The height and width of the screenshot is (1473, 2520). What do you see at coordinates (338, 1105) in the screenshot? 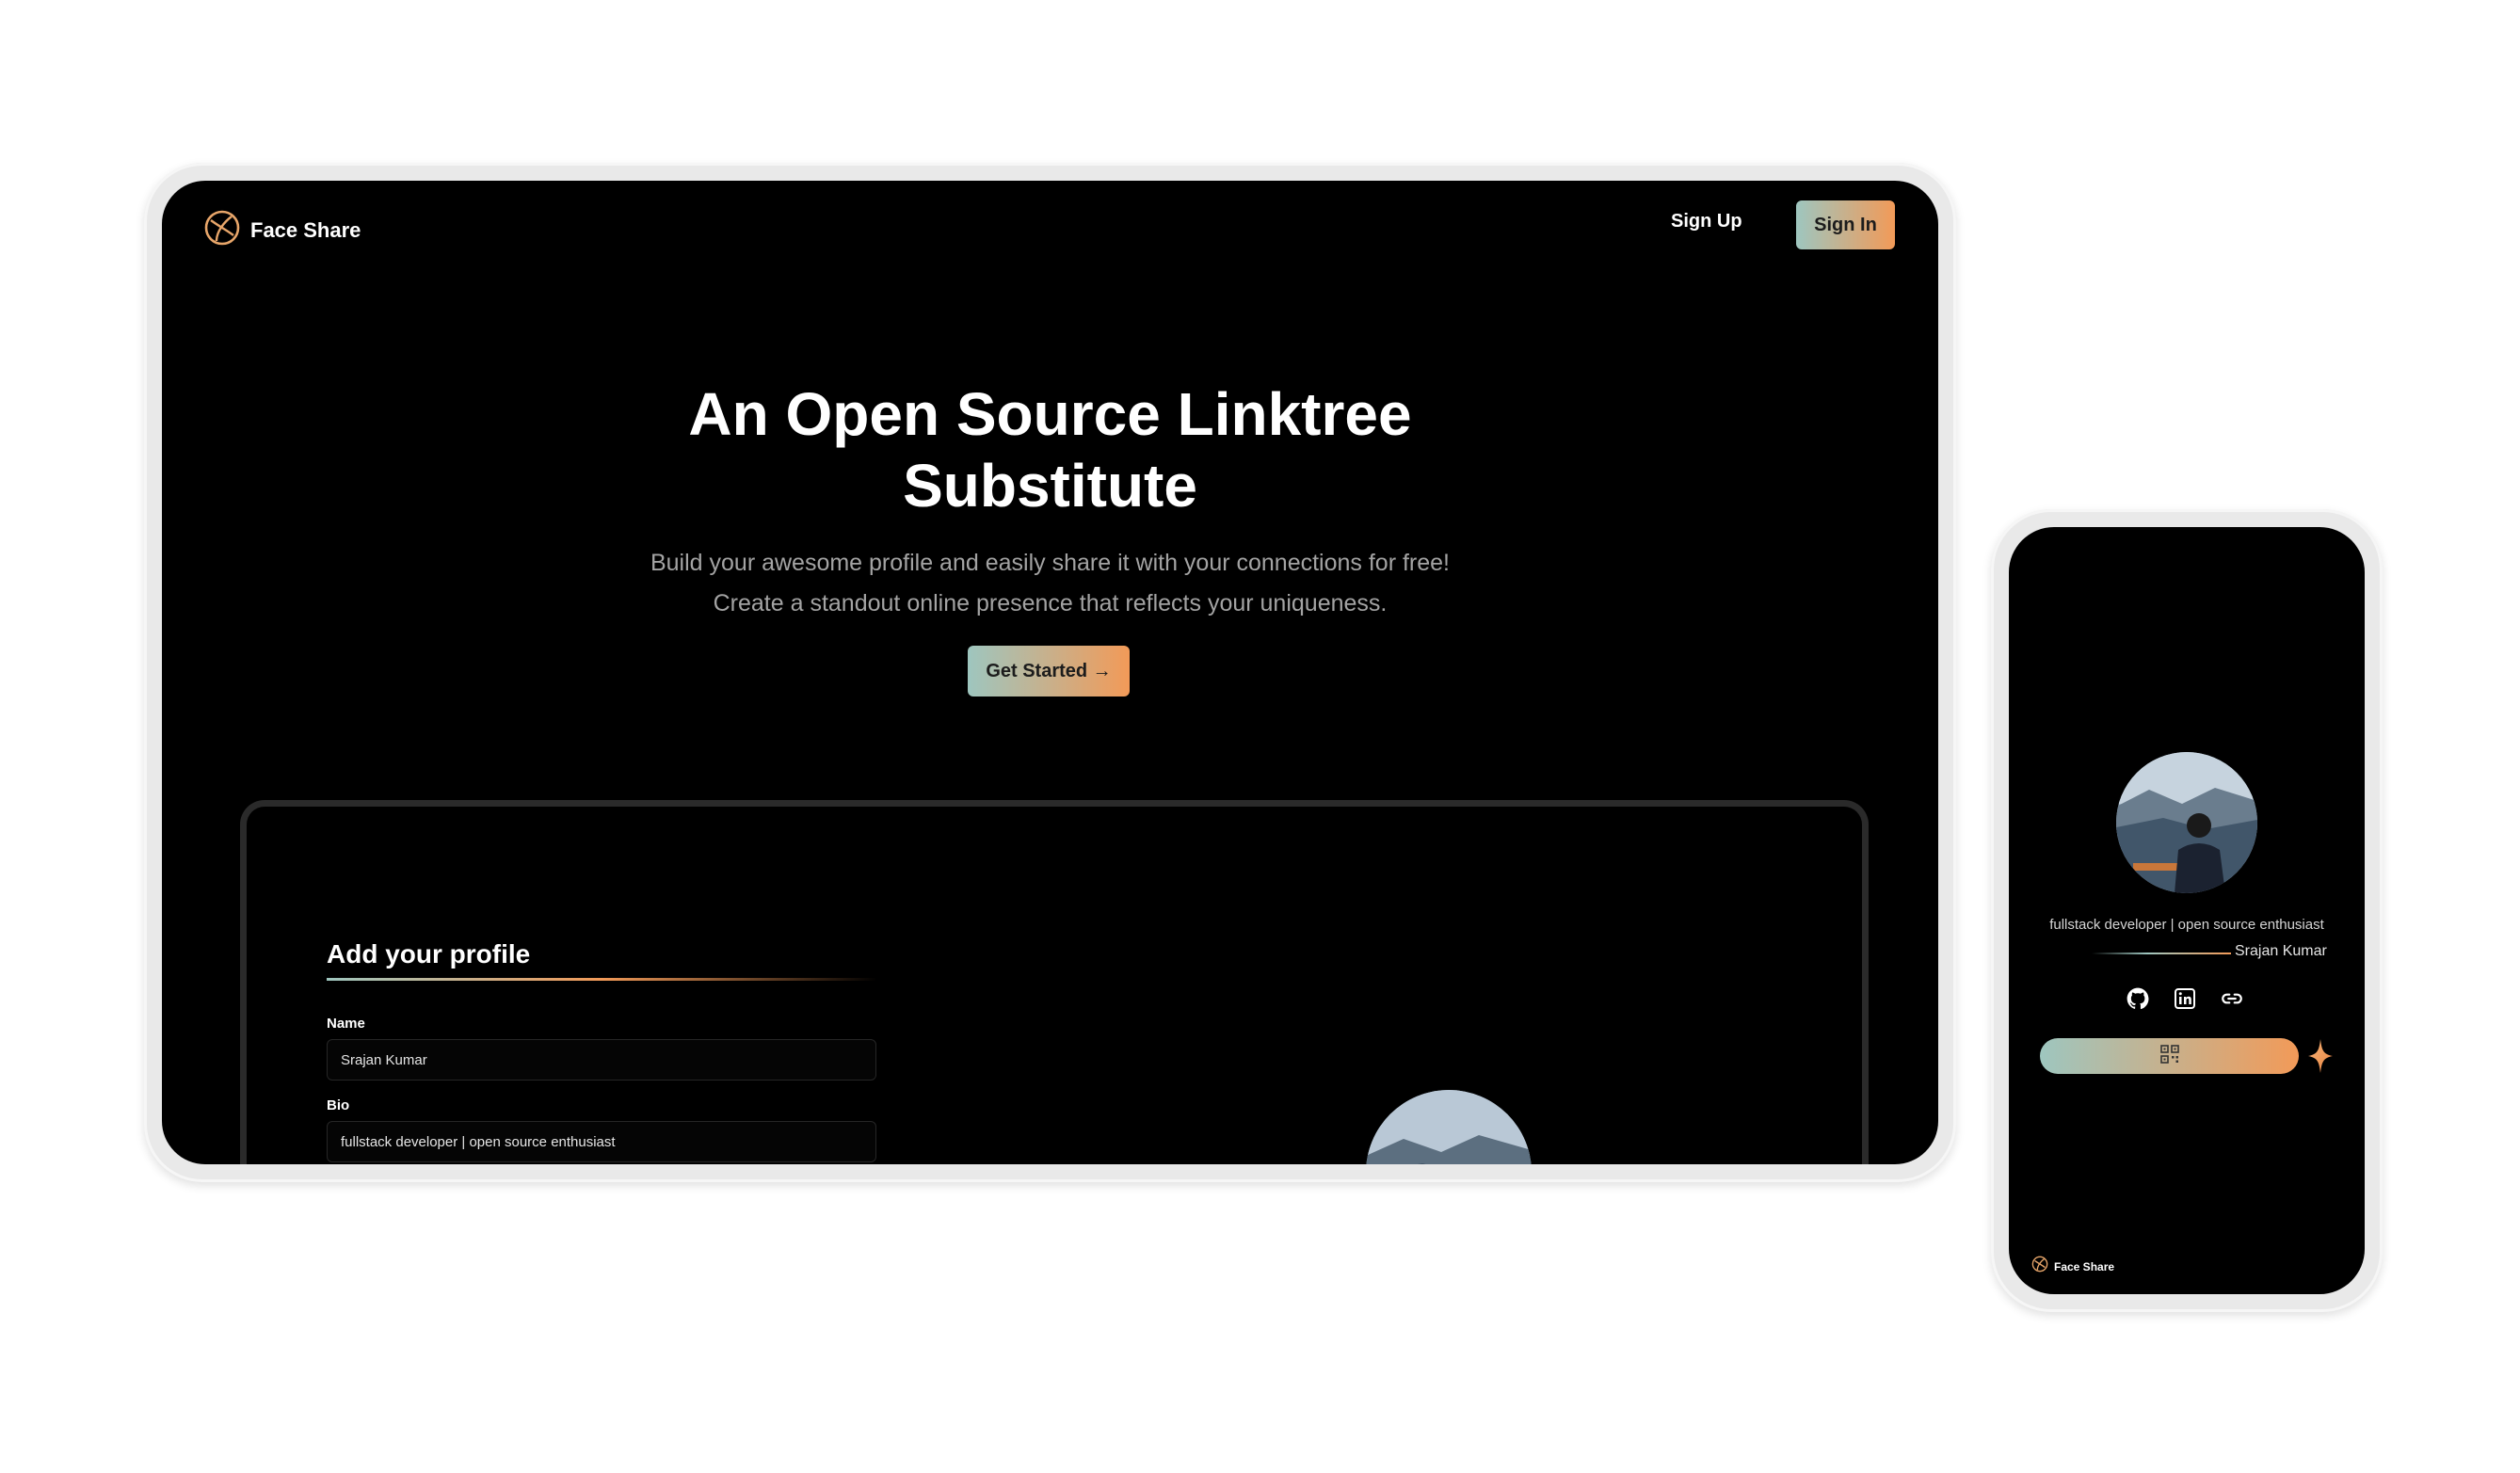
I see `bio-label: Bio` at bounding box center [338, 1105].